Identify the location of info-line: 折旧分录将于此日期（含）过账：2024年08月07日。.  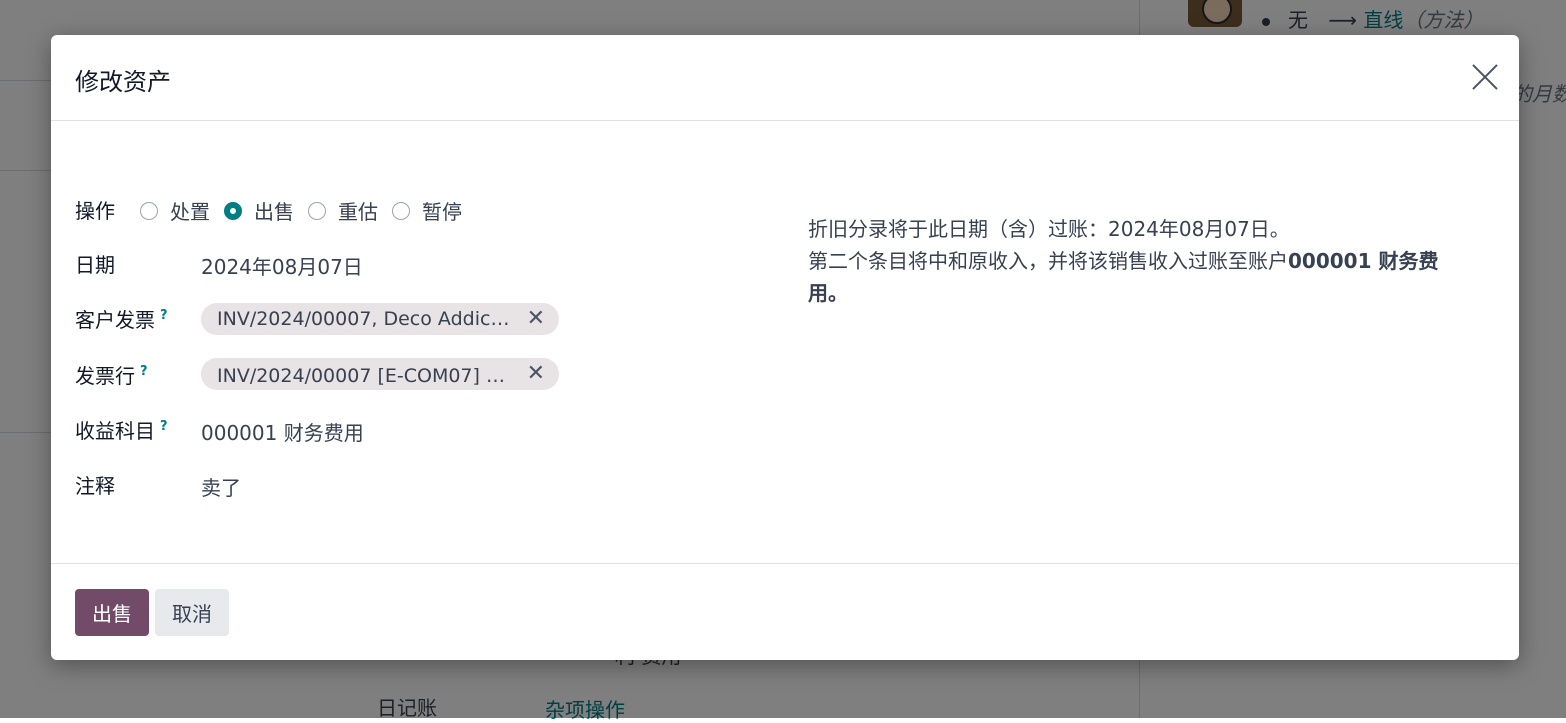
(1049, 229).